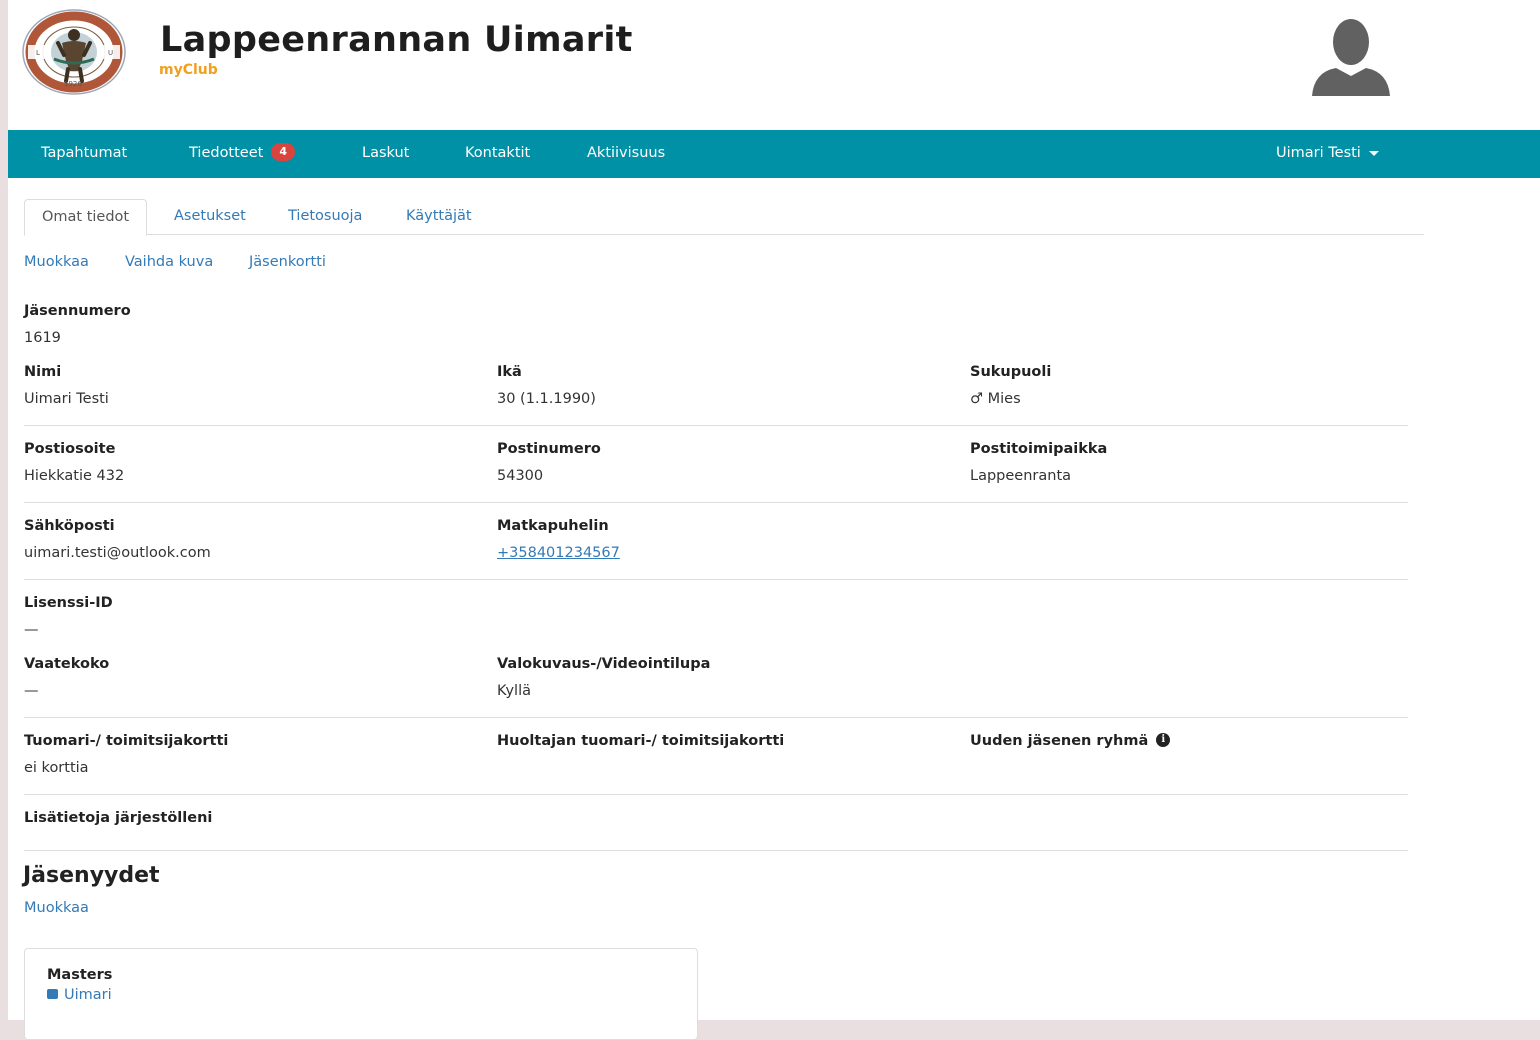 Image resolution: width=1540 pixels, height=1040 pixels. I want to click on svg-text: U, so click(110, 53).